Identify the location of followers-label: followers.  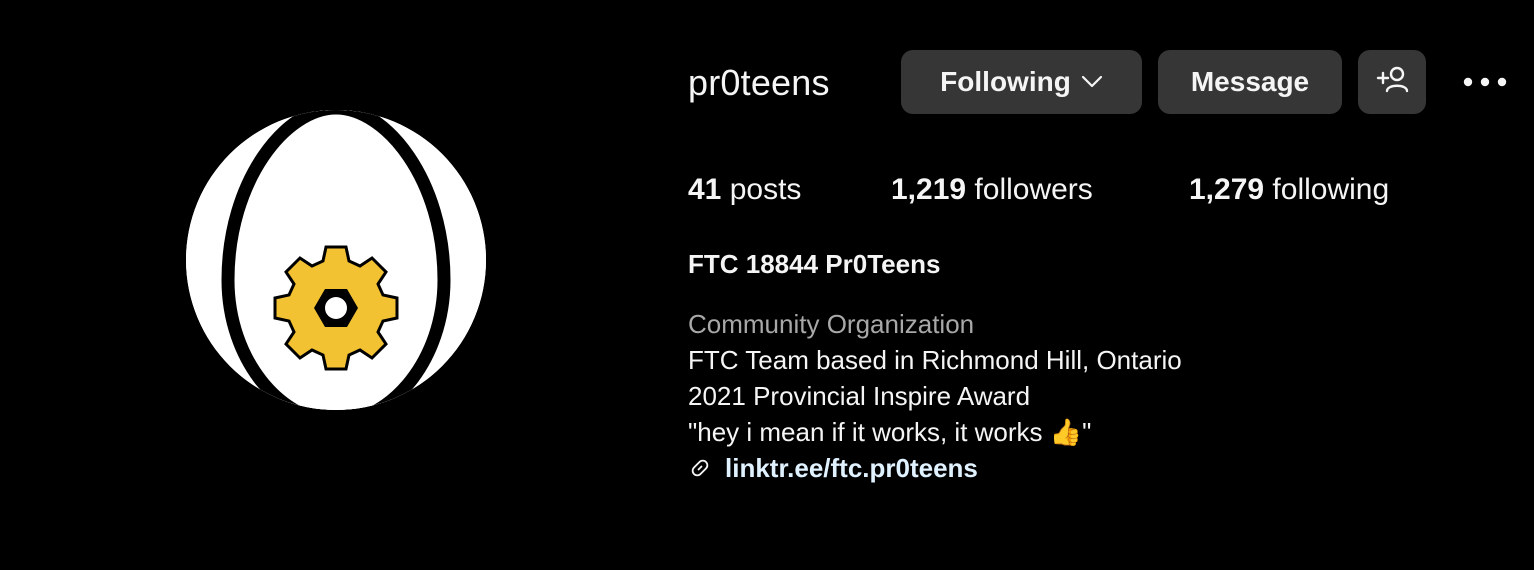
(1033, 189).